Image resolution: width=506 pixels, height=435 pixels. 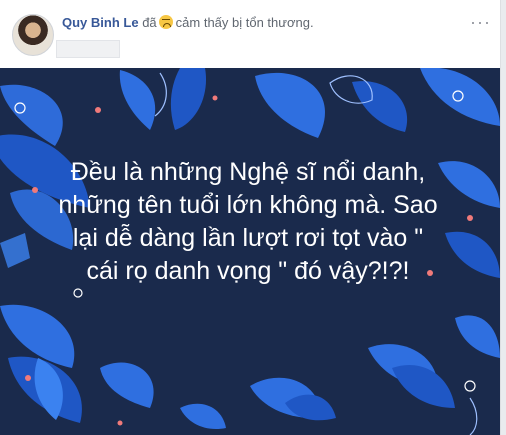 I want to click on sad-face-icon, so click(x=165, y=22).